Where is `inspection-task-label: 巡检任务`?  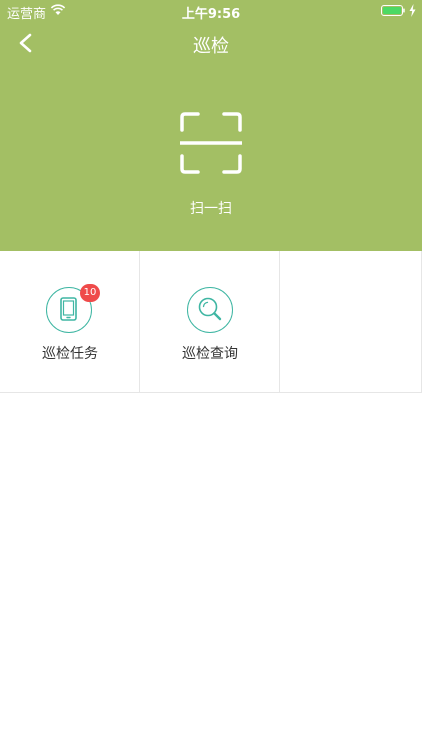
inspection-task-label: 巡检任务 is located at coordinates (70, 354).